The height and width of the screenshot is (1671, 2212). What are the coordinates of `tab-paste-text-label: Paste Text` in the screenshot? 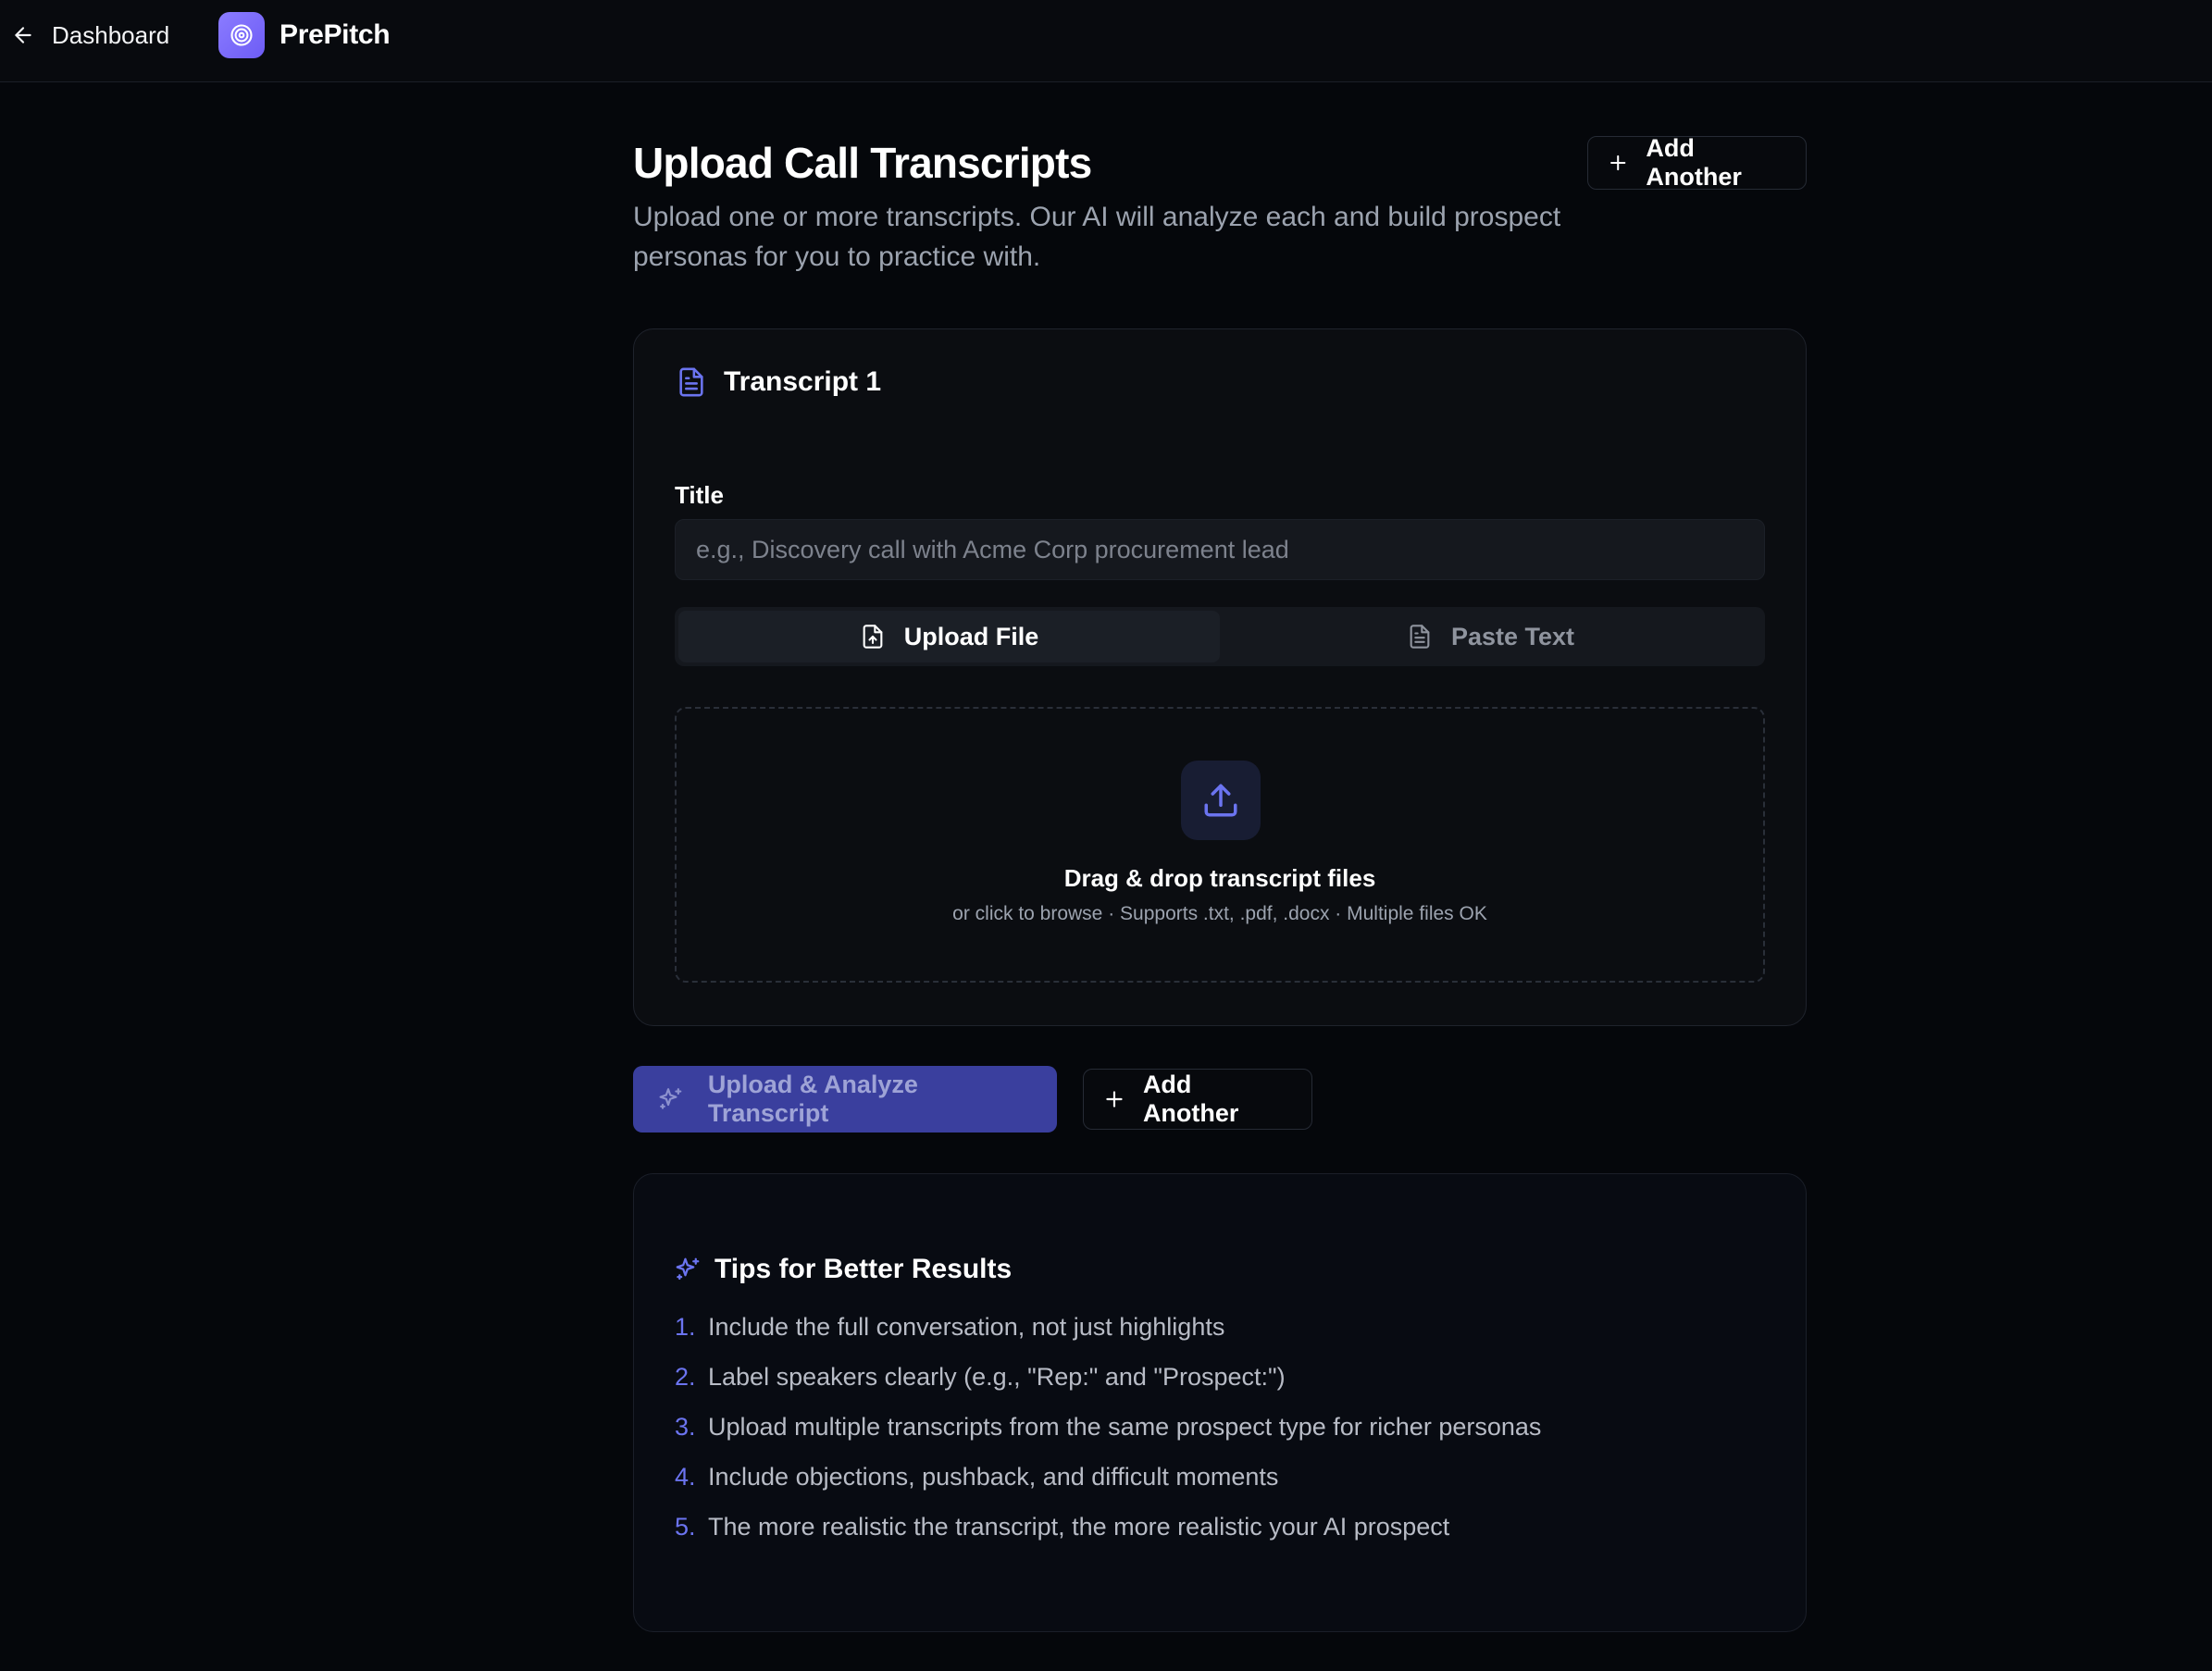 It's located at (1512, 636).